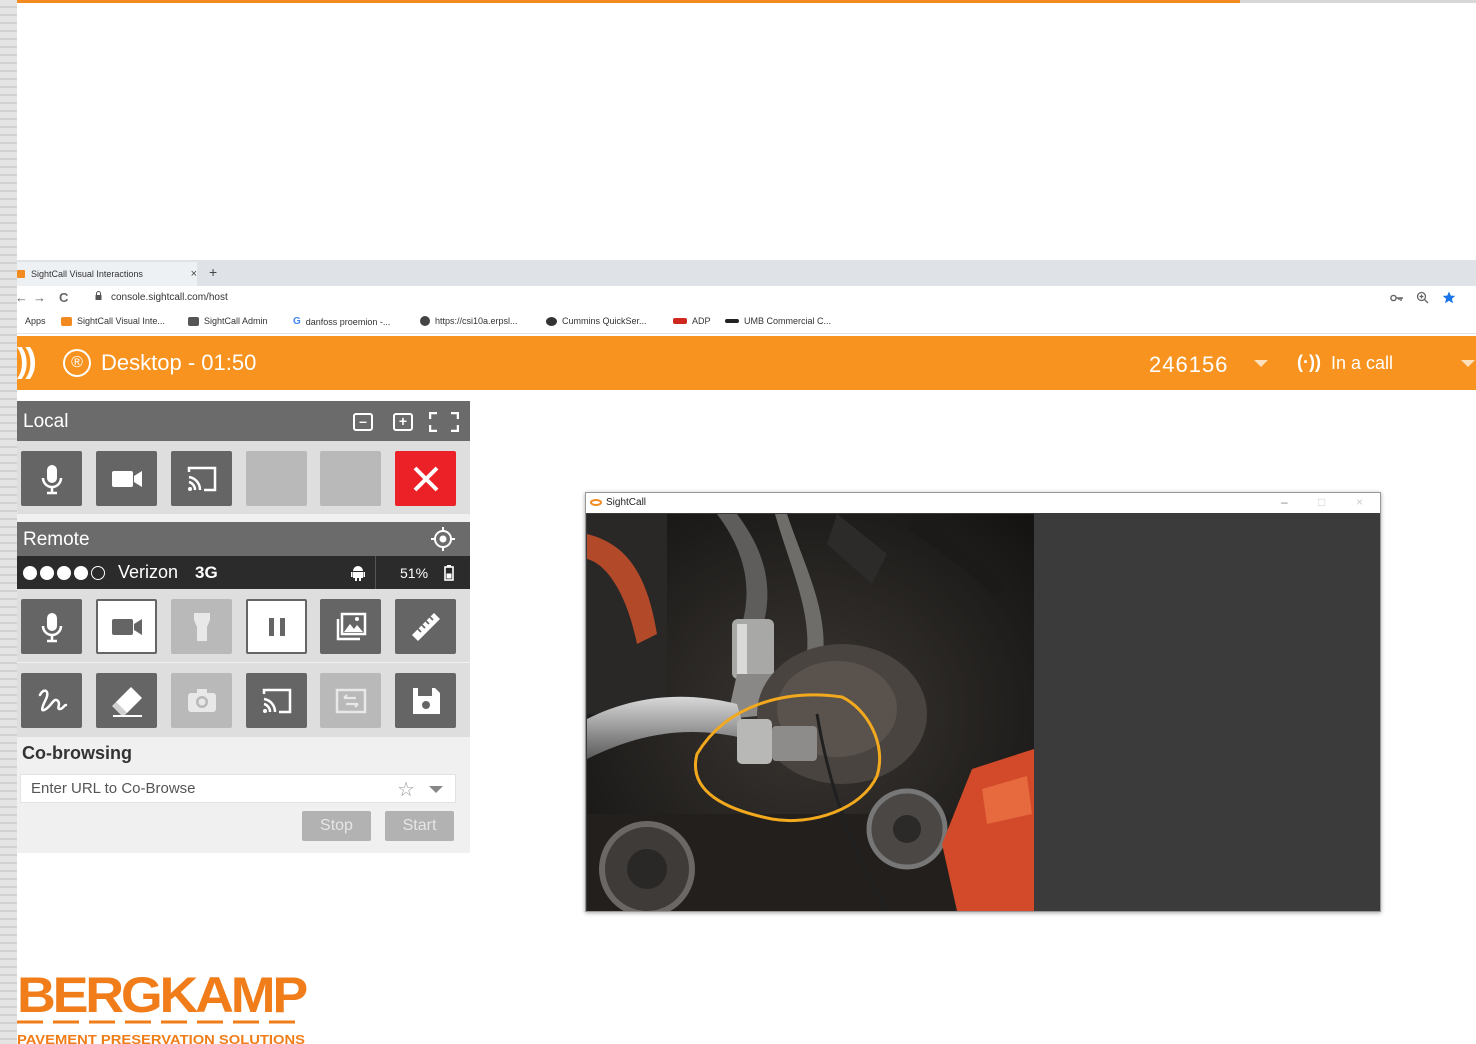  What do you see at coordinates (732, 321) in the screenshot?
I see `umb-icon` at bounding box center [732, 321].